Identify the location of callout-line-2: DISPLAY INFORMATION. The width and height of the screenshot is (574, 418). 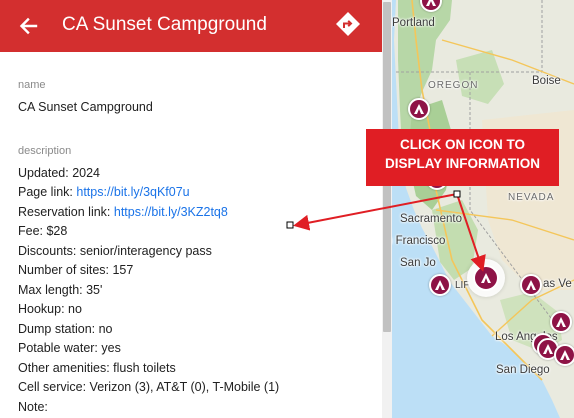
(462, 163).